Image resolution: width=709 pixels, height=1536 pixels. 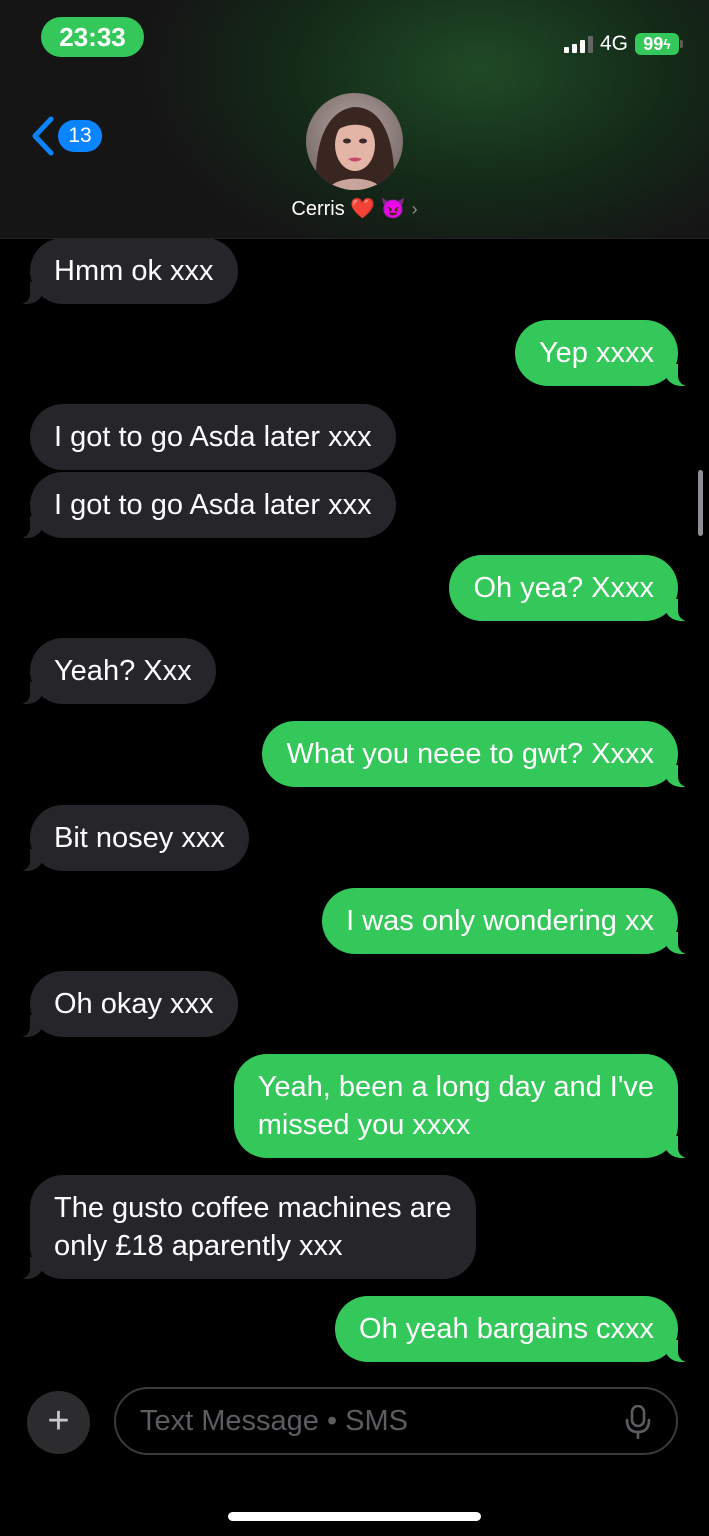 I want to click on message-bubble-outgoing: Oh yea? Xxxx, so click(x=568, y=588).